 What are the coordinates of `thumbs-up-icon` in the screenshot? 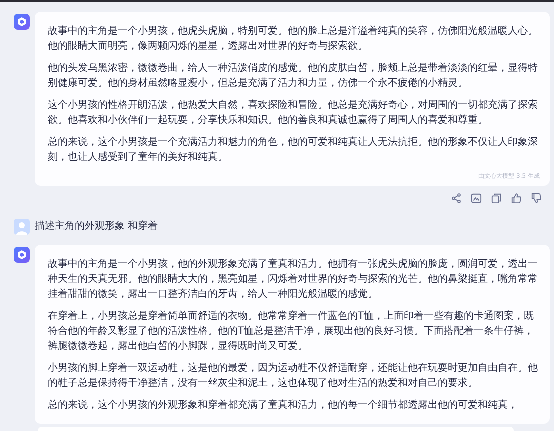 It's located at (516, 198).